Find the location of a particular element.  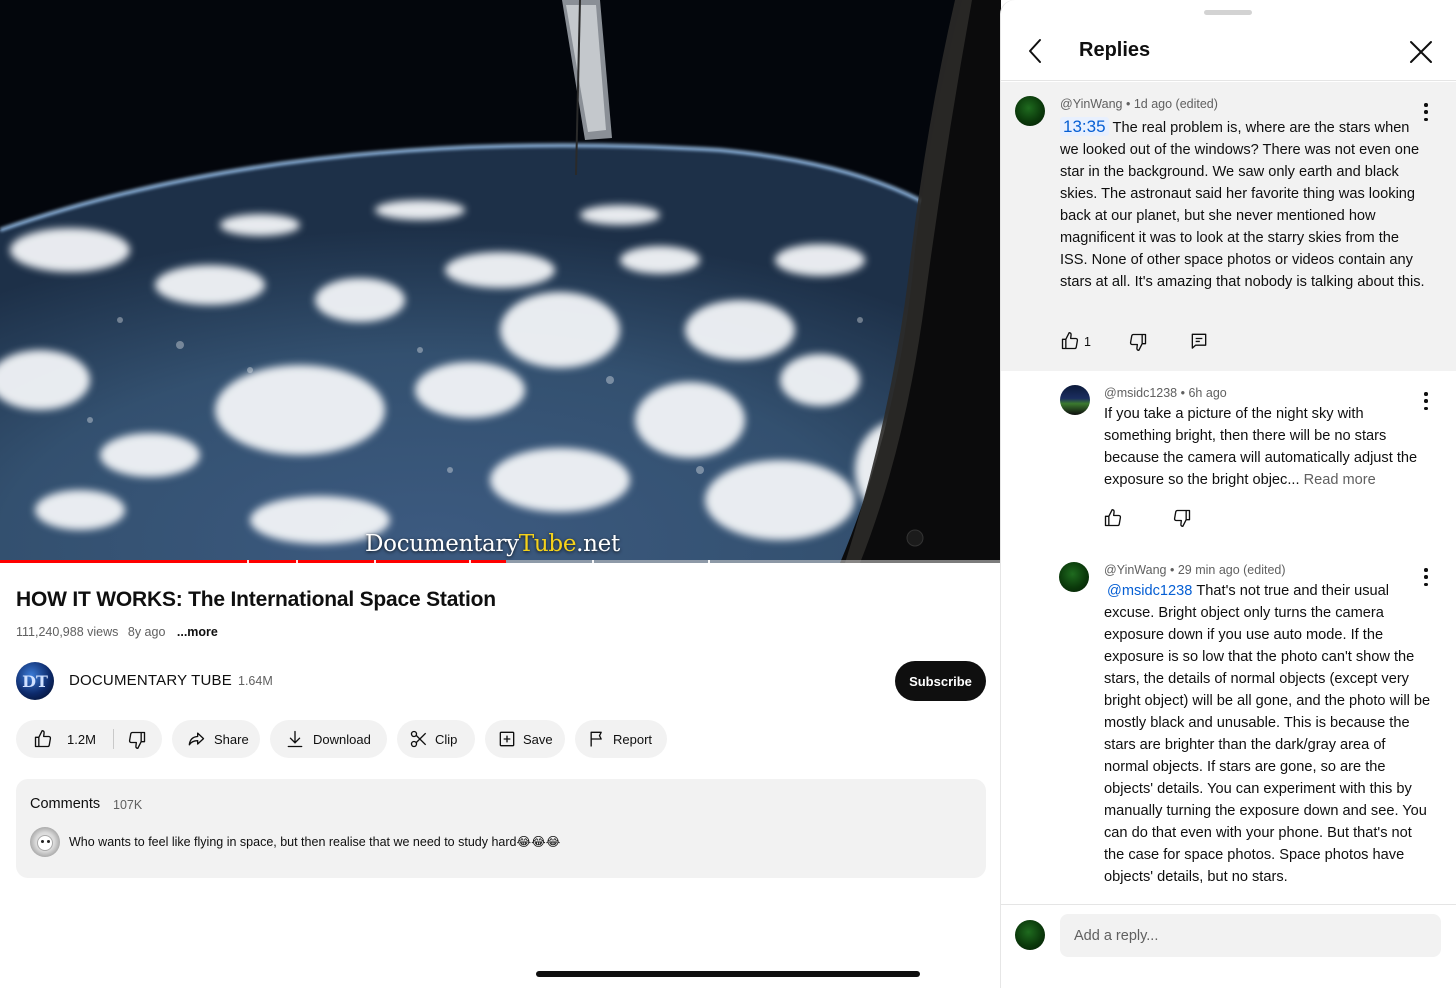

download-label: Download is located at coordinates (342, 739).